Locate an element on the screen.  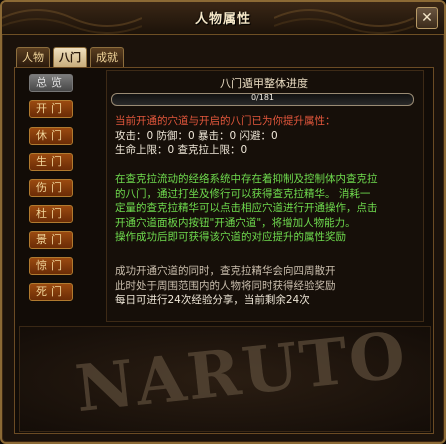
progress-title: 八门遁甲整体进度 is located at coordinates (264, 83).